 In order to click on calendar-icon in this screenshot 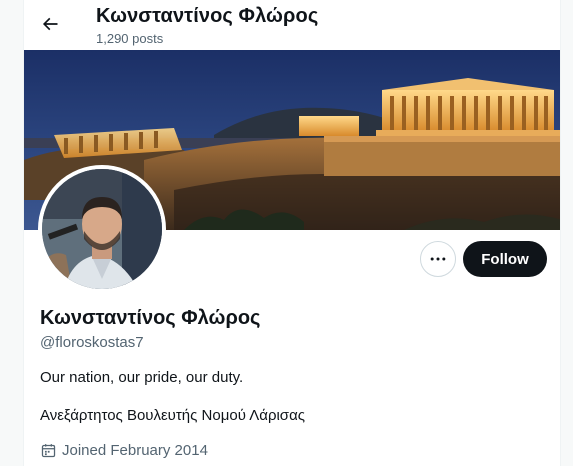, I will do `click(48, 450)`.